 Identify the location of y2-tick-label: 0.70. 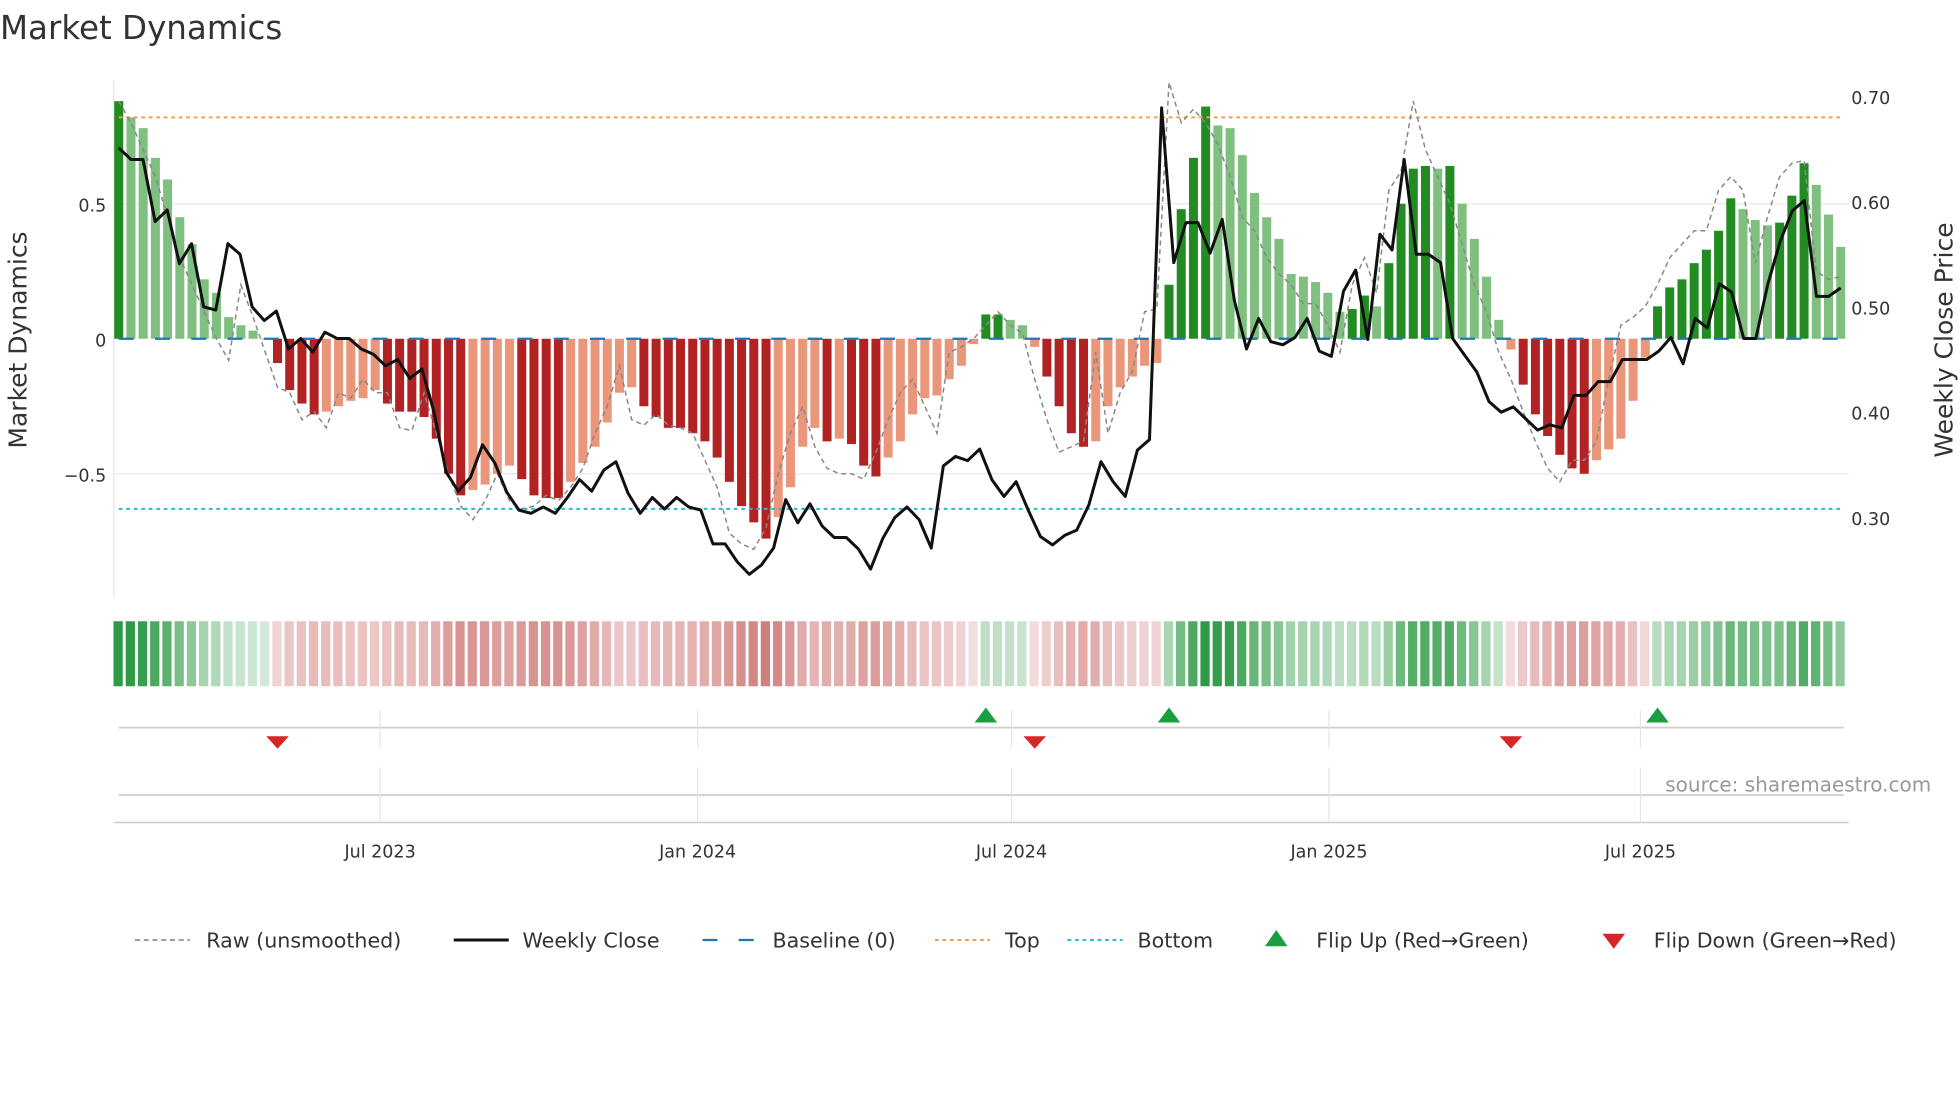
(1870, 99).